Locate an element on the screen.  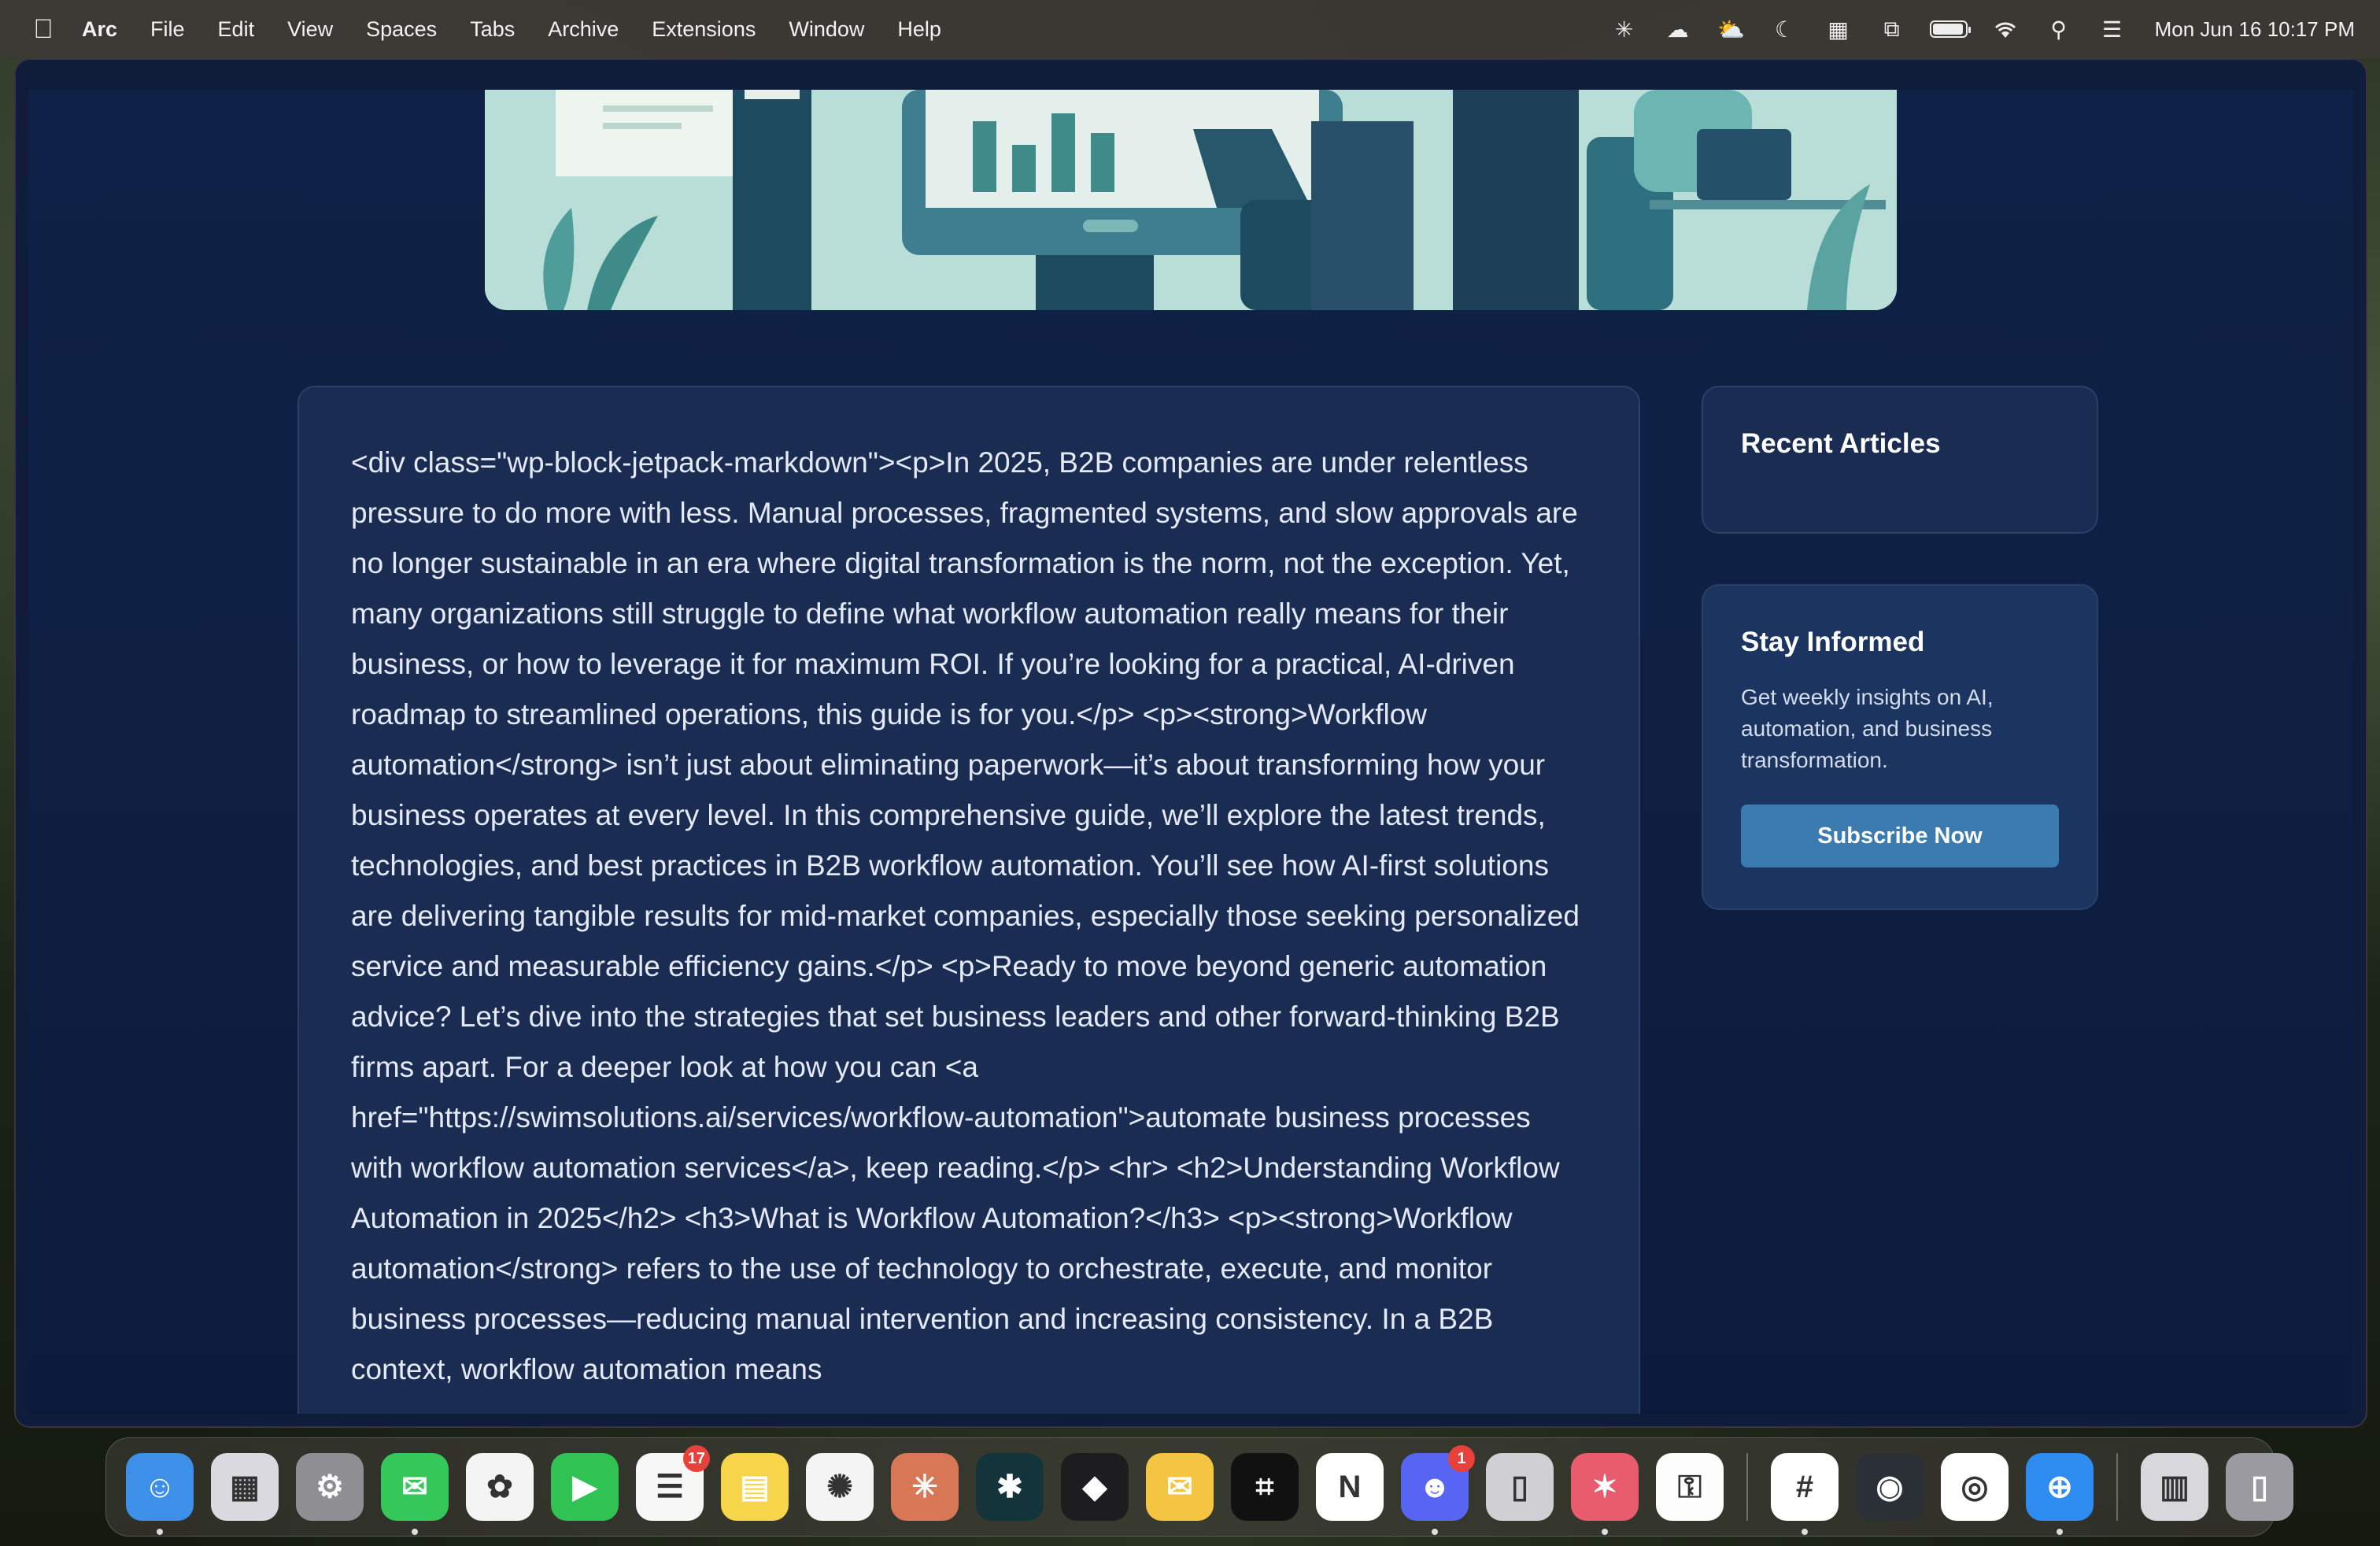
menu-extensions: Extensions is located at coordinates (704, 29).